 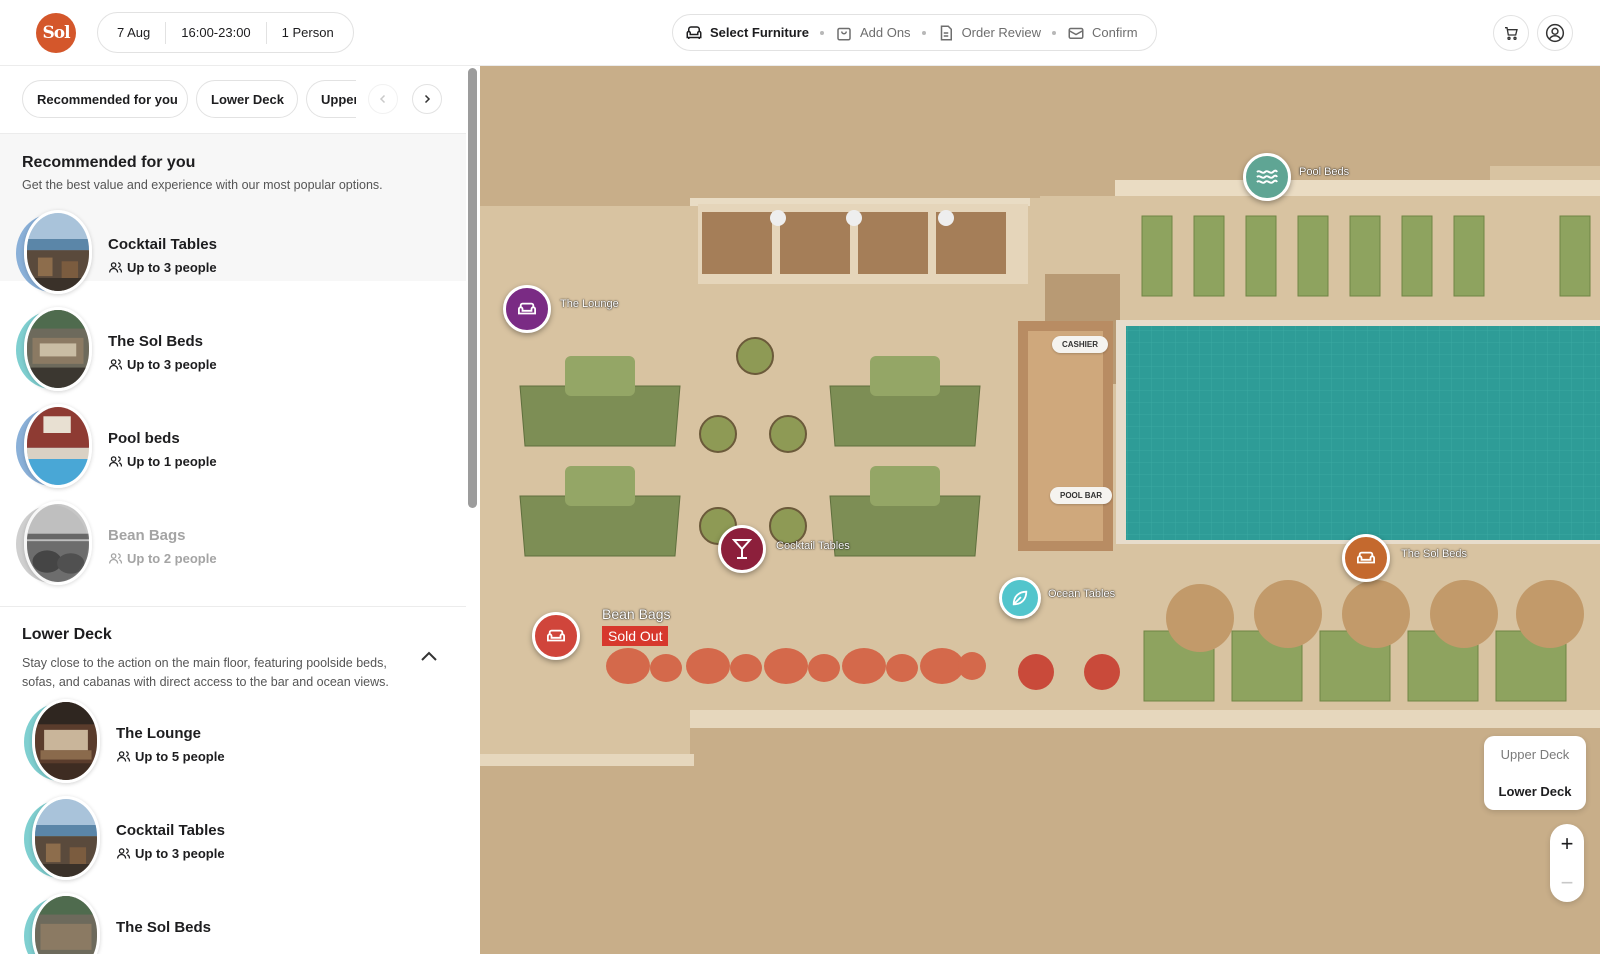 I want to click on pin-bean-bags, so click(x=556, y=636).